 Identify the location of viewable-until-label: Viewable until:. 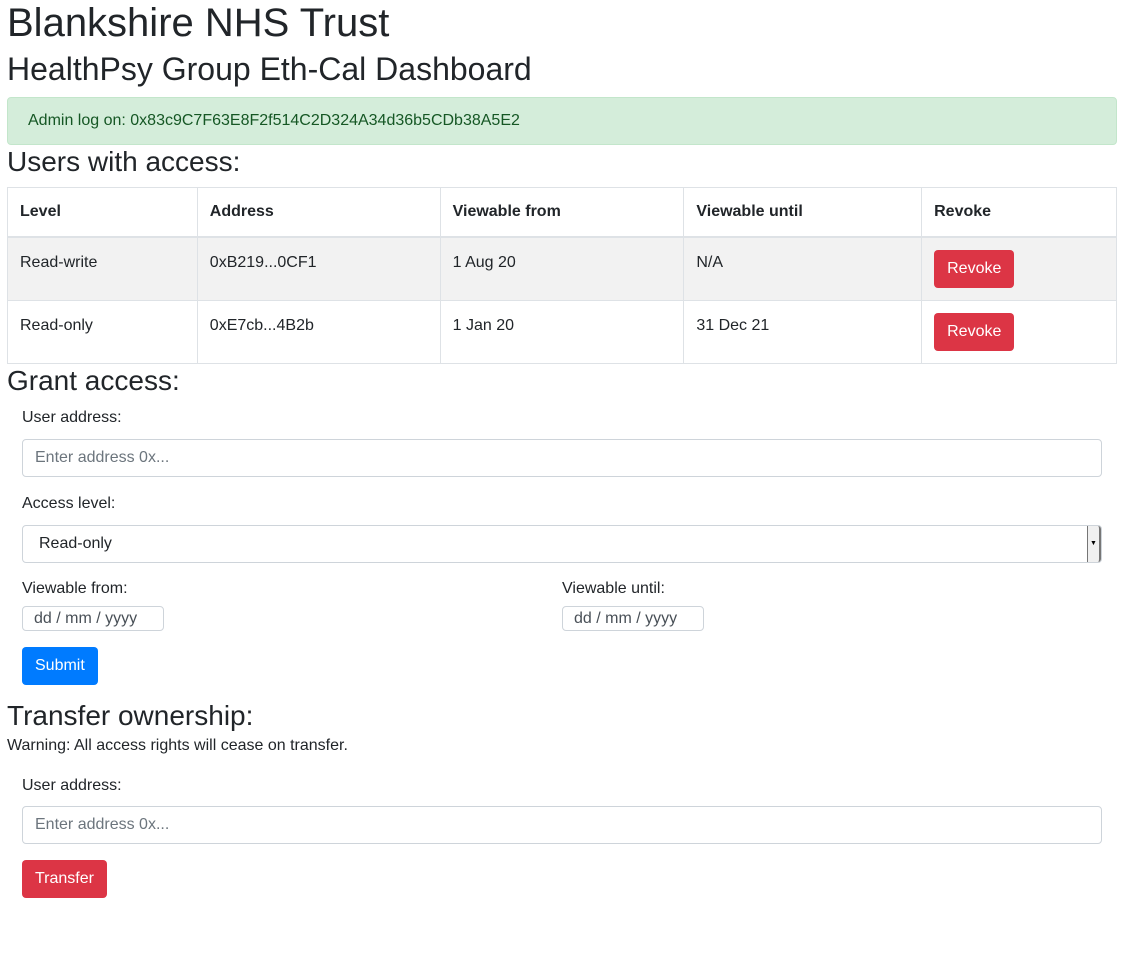
(613, 588).